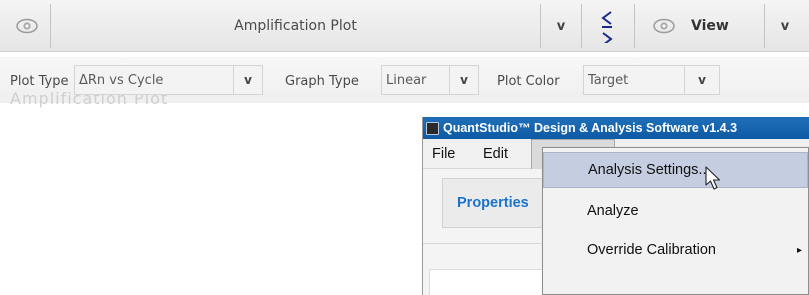 The width and height of the screenshot is (809, 295). I want to click on menu-item-label: Analyze, so click(613, 211).